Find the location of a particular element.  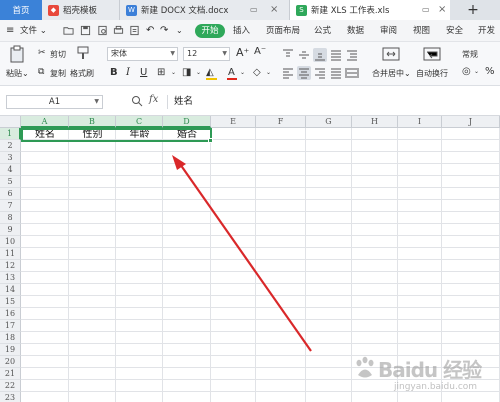

baidu-watermark: Baidu 经验 jingyan.baidu.com is located at coordinates (423, 376).